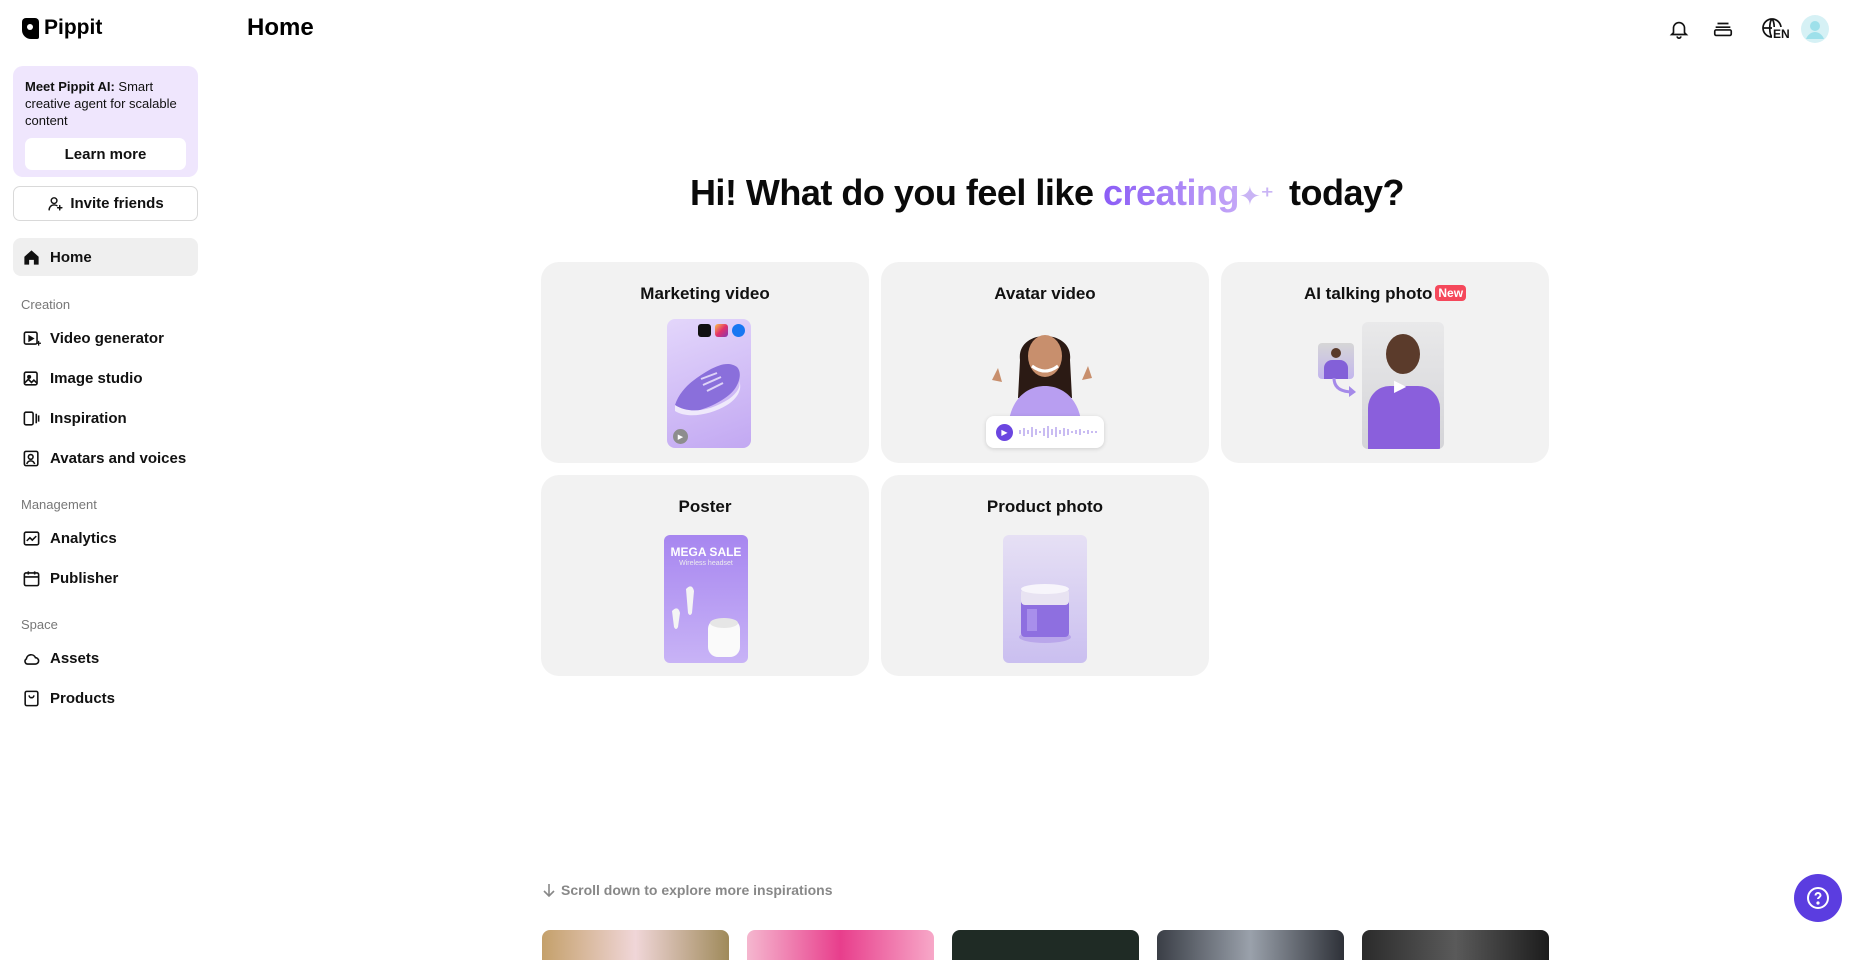 The height and width of the screenshot is (960, 1854). I want to click on layers-icon, so click(1723, 29).